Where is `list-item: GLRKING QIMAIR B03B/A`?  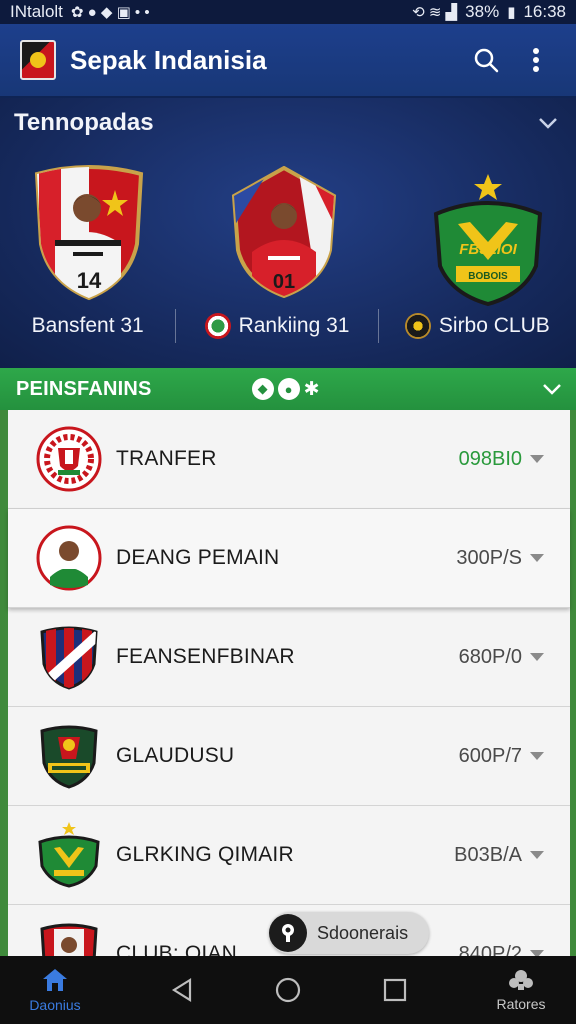
list-item: GLRKING QIMAIR B03B/A is located at coordinates (289, 855).